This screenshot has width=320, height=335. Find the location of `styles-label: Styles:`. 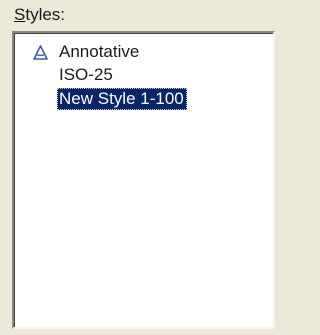

styles-label: Styles: is located at coordinates (39, 15).